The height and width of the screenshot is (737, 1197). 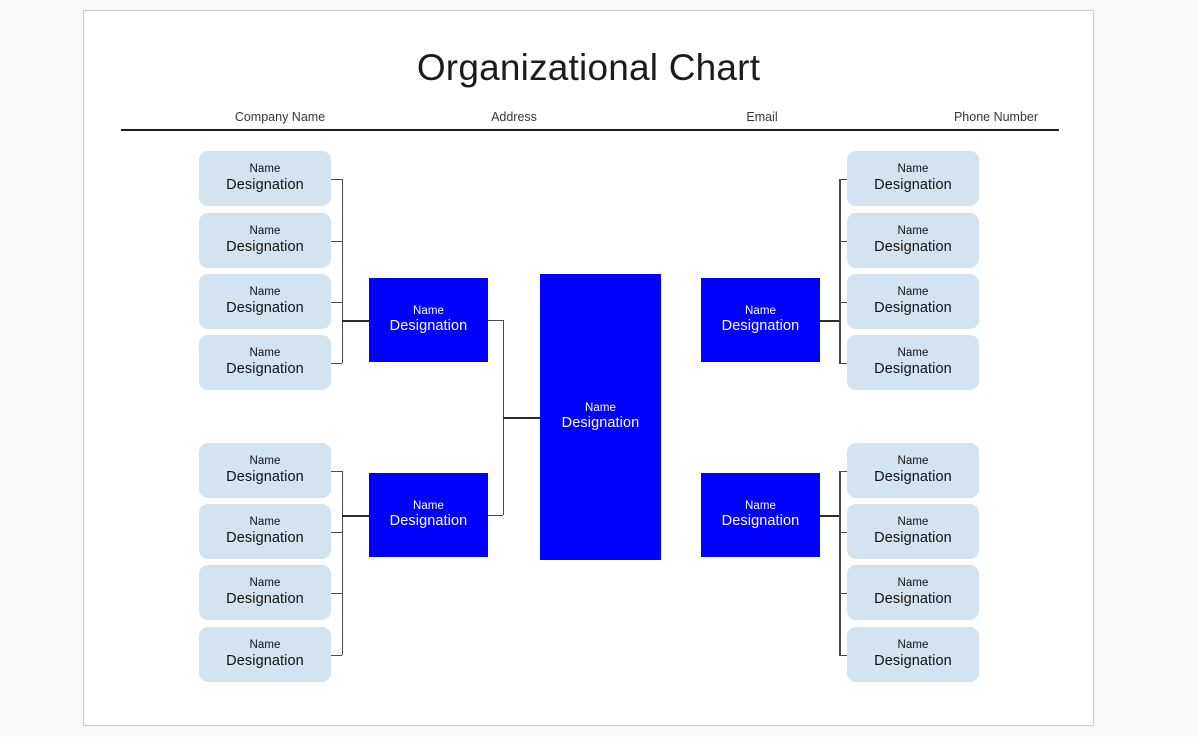 What do you see at coordinates (342, 562) in the screenshot?
I see `connector-trunk-mid-l2` at bounding box center [342, 562].